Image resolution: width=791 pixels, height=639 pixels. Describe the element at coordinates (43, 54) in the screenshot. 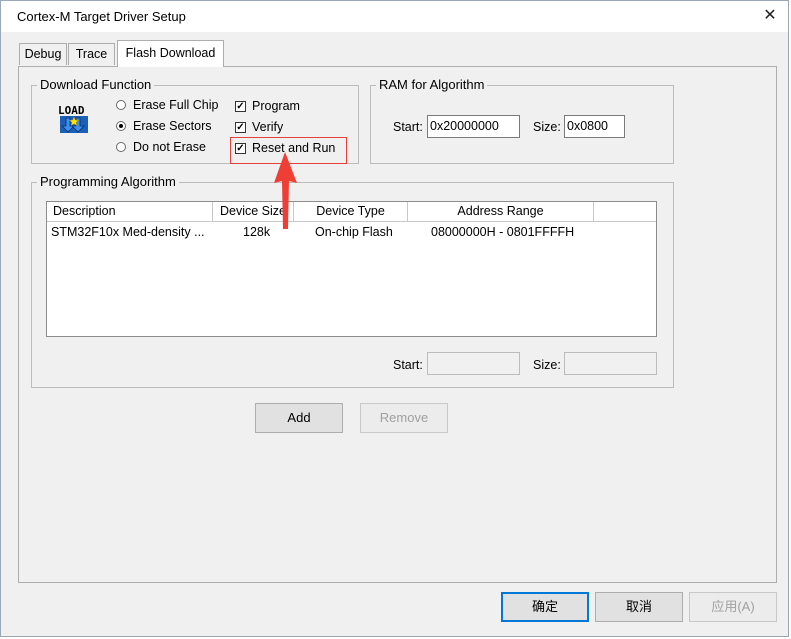

I see `tab-debug: Debug` at that location.